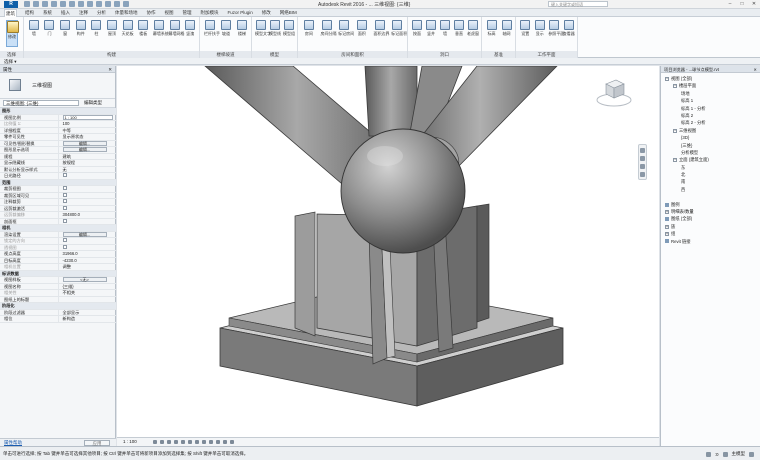  What do you see at coordinates (54, 4) in the screenshot?
I see `redo-icon` at bounding box center [54, 4].